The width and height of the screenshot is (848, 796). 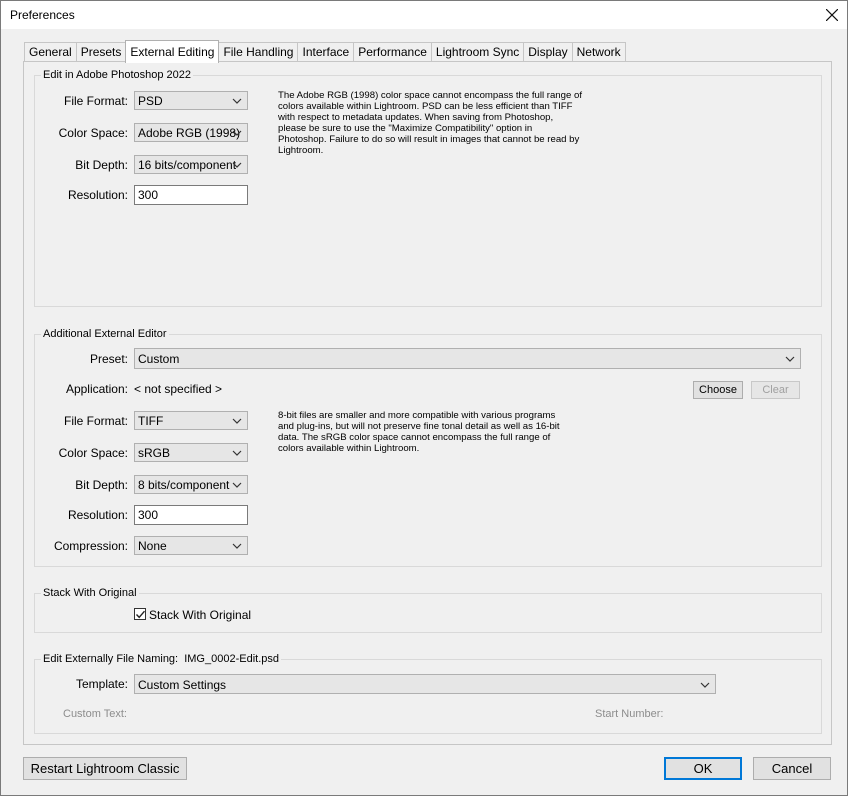 I want to click on ae-resolution-input: 300, so click(x=191, y=515).